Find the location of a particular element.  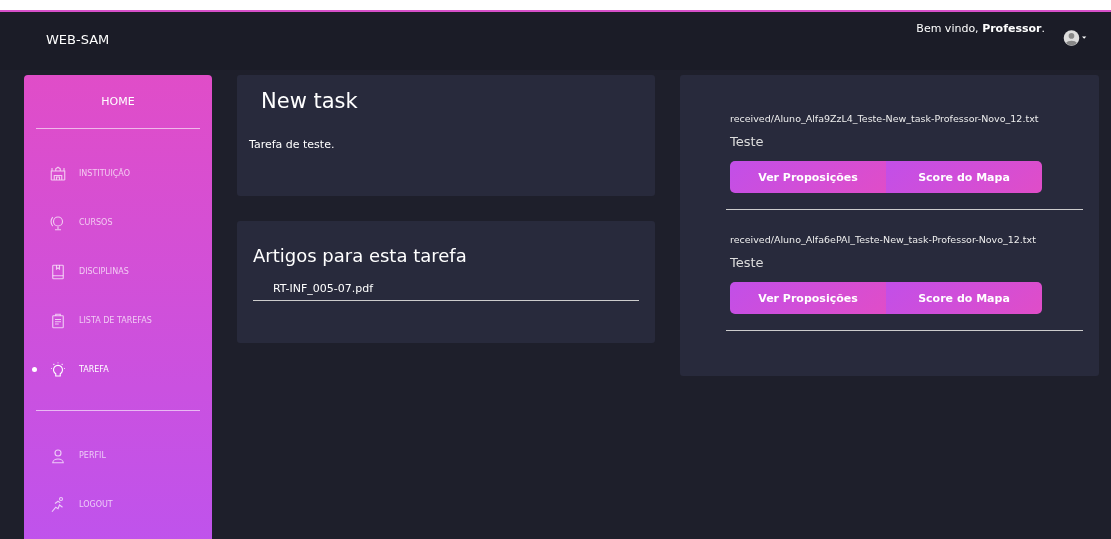

submission-file: received/Aluno_Alfa9ZzL4_Teste-New_task-Professor-Novo_12.txt is located at coordinates (885, 118).